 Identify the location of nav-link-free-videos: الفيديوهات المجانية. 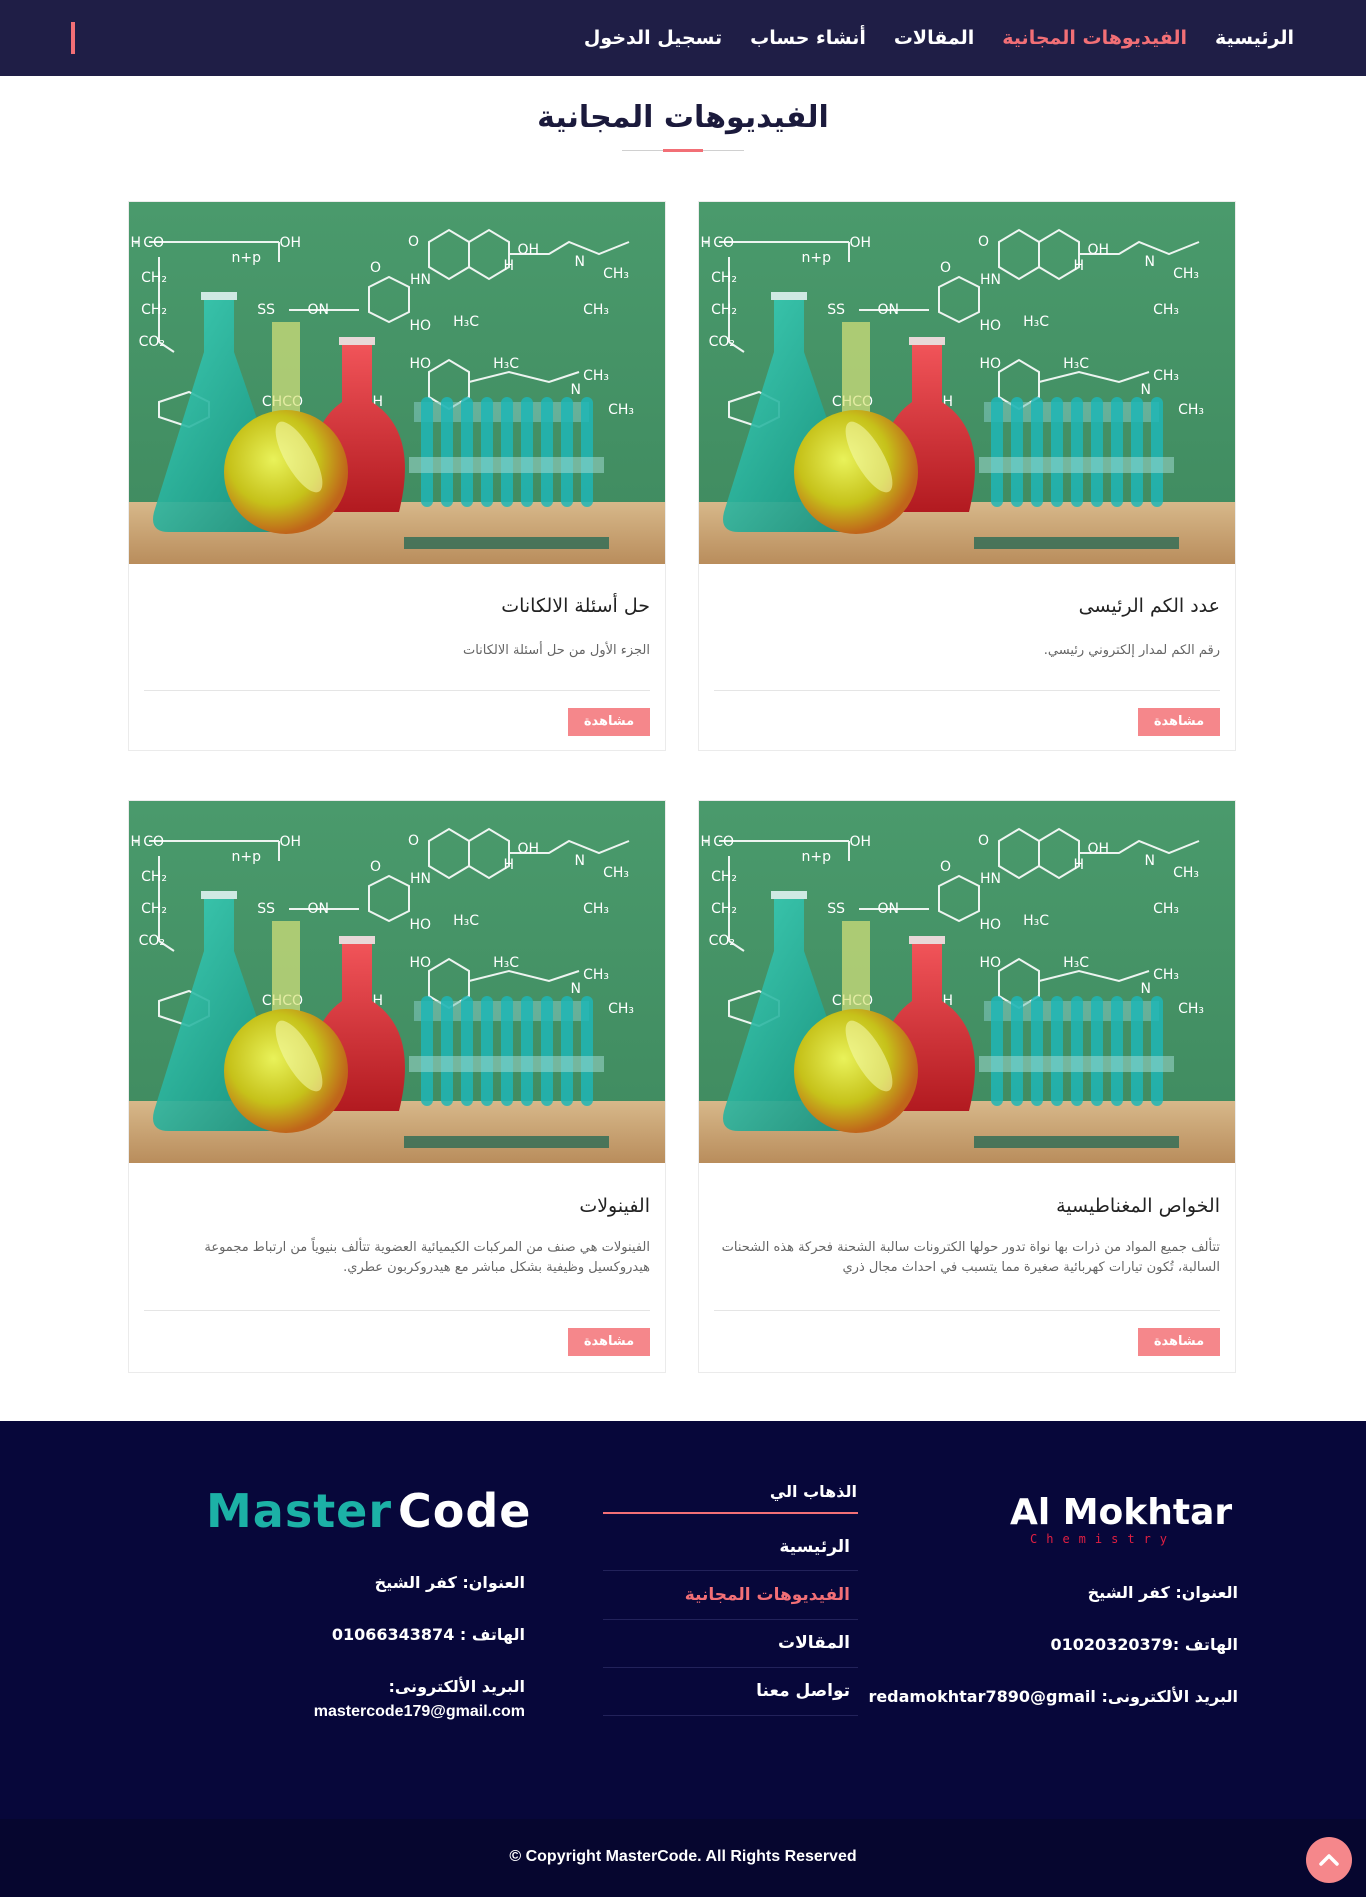
(1094, 38).